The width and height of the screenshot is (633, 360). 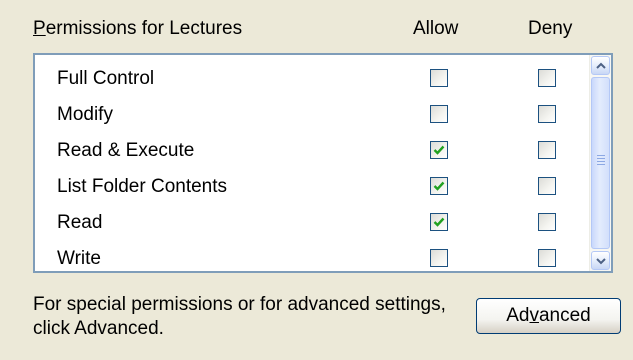 What do you see at coordinates (534, 315) in the screenshot?
I see `advanced-label-mnemonic: v` at bounding box center [534, 315].